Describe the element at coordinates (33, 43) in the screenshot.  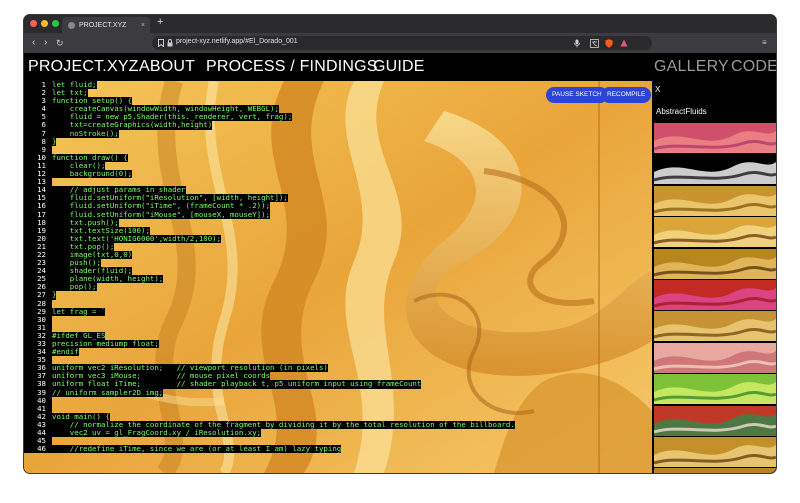
I see `back-icon: ‹` at that location.